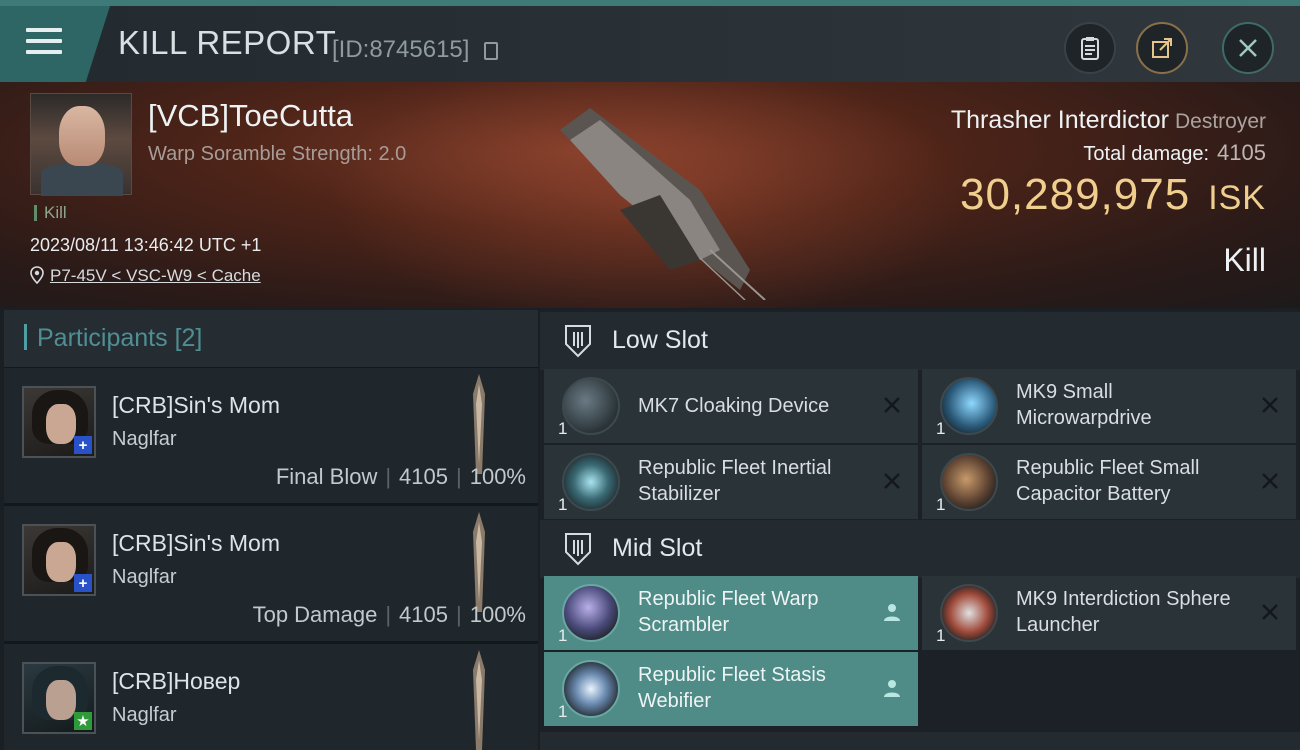 The image size is (1300, 750). I want to click on low-slot-title: Low Slot, so click(660, 340).